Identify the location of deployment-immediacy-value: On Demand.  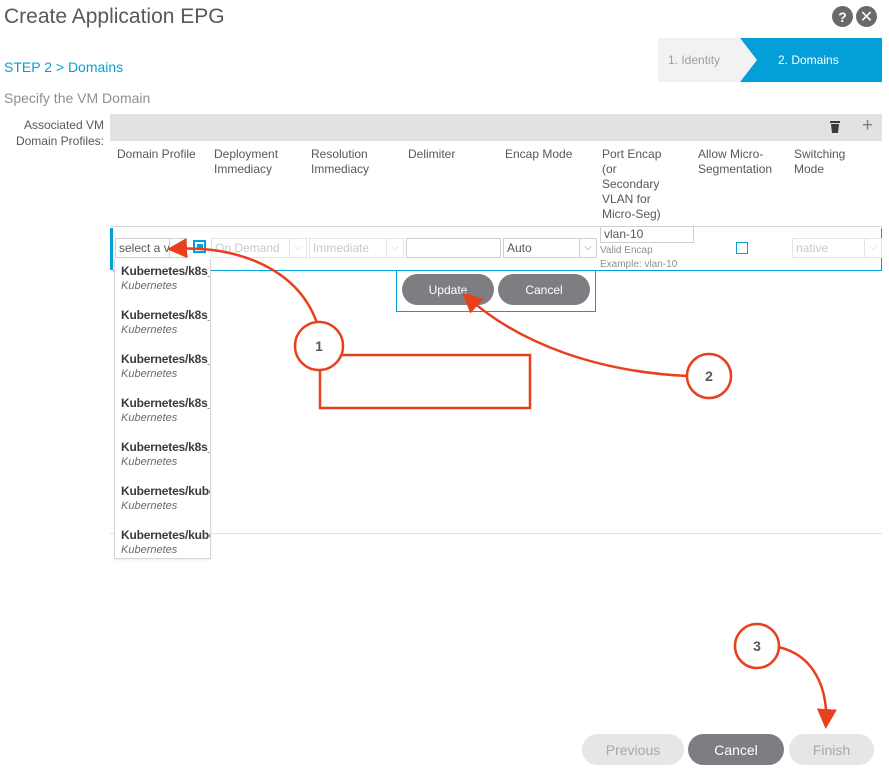
(247, 248).